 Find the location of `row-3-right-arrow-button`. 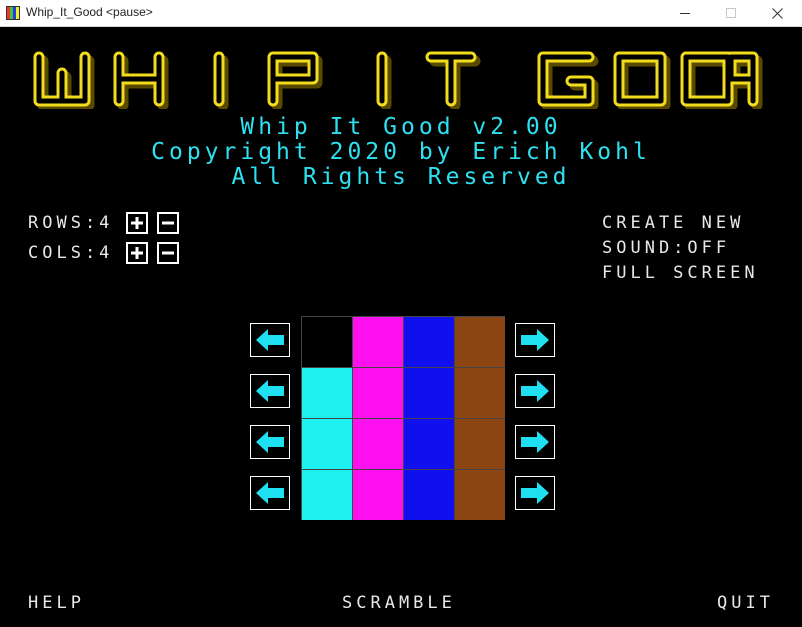

row-3-right-arrow-button is located at coordinates (535, 442).